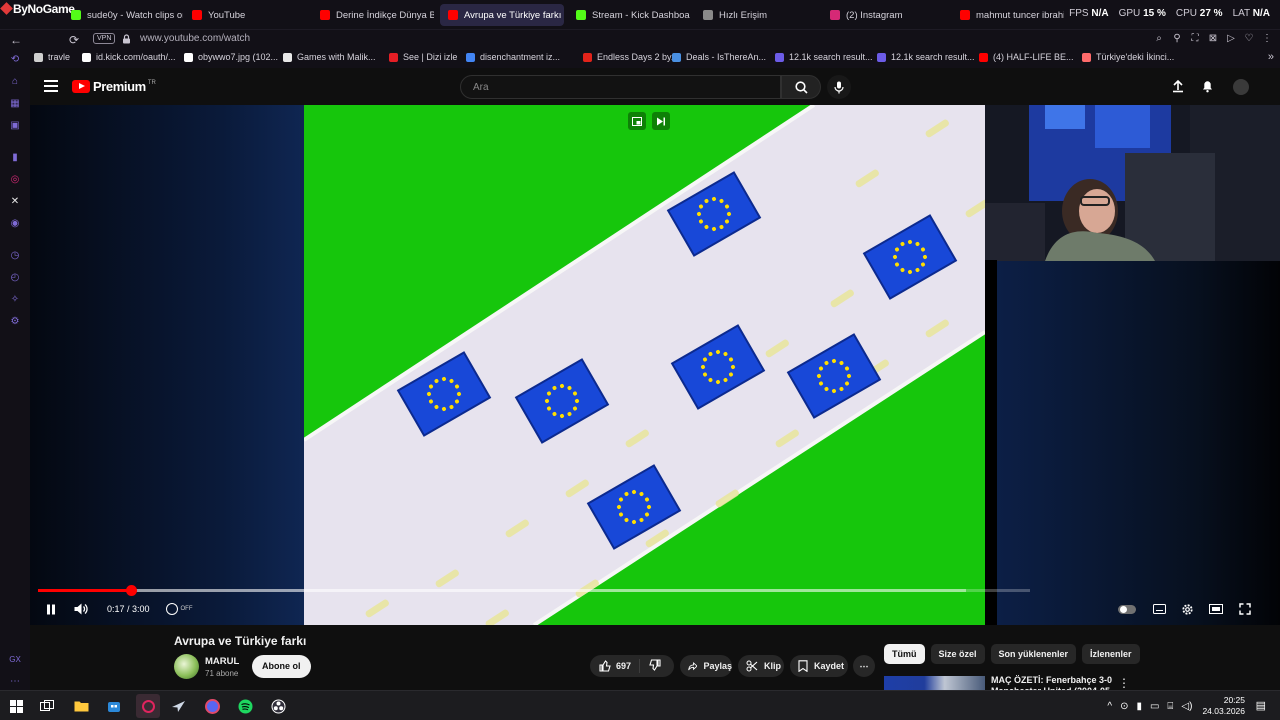 This screenshot has height=720, width=1280. I want to click on snapshot-icon: ⛶, so click(1195, 39).